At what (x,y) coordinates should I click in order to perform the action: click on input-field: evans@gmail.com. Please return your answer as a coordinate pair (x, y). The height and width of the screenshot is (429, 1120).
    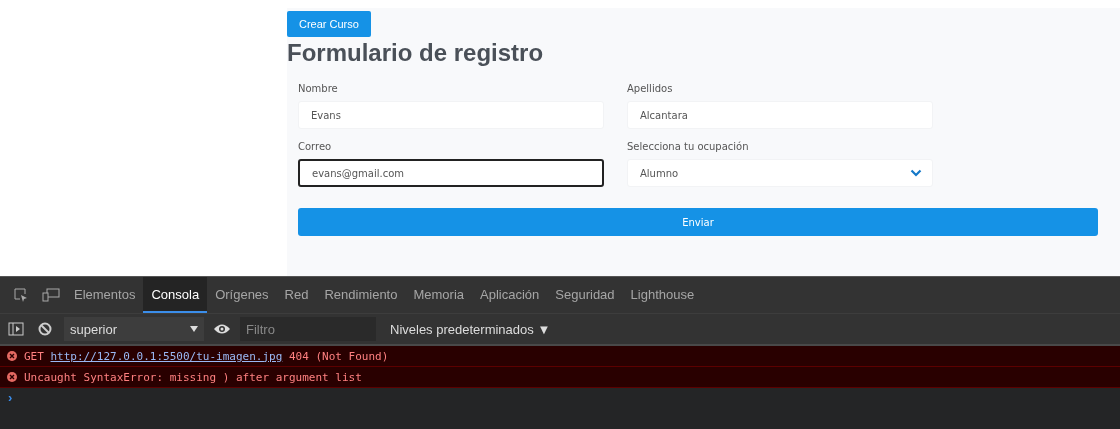
    Looking at the image, I should click on (451, 173).